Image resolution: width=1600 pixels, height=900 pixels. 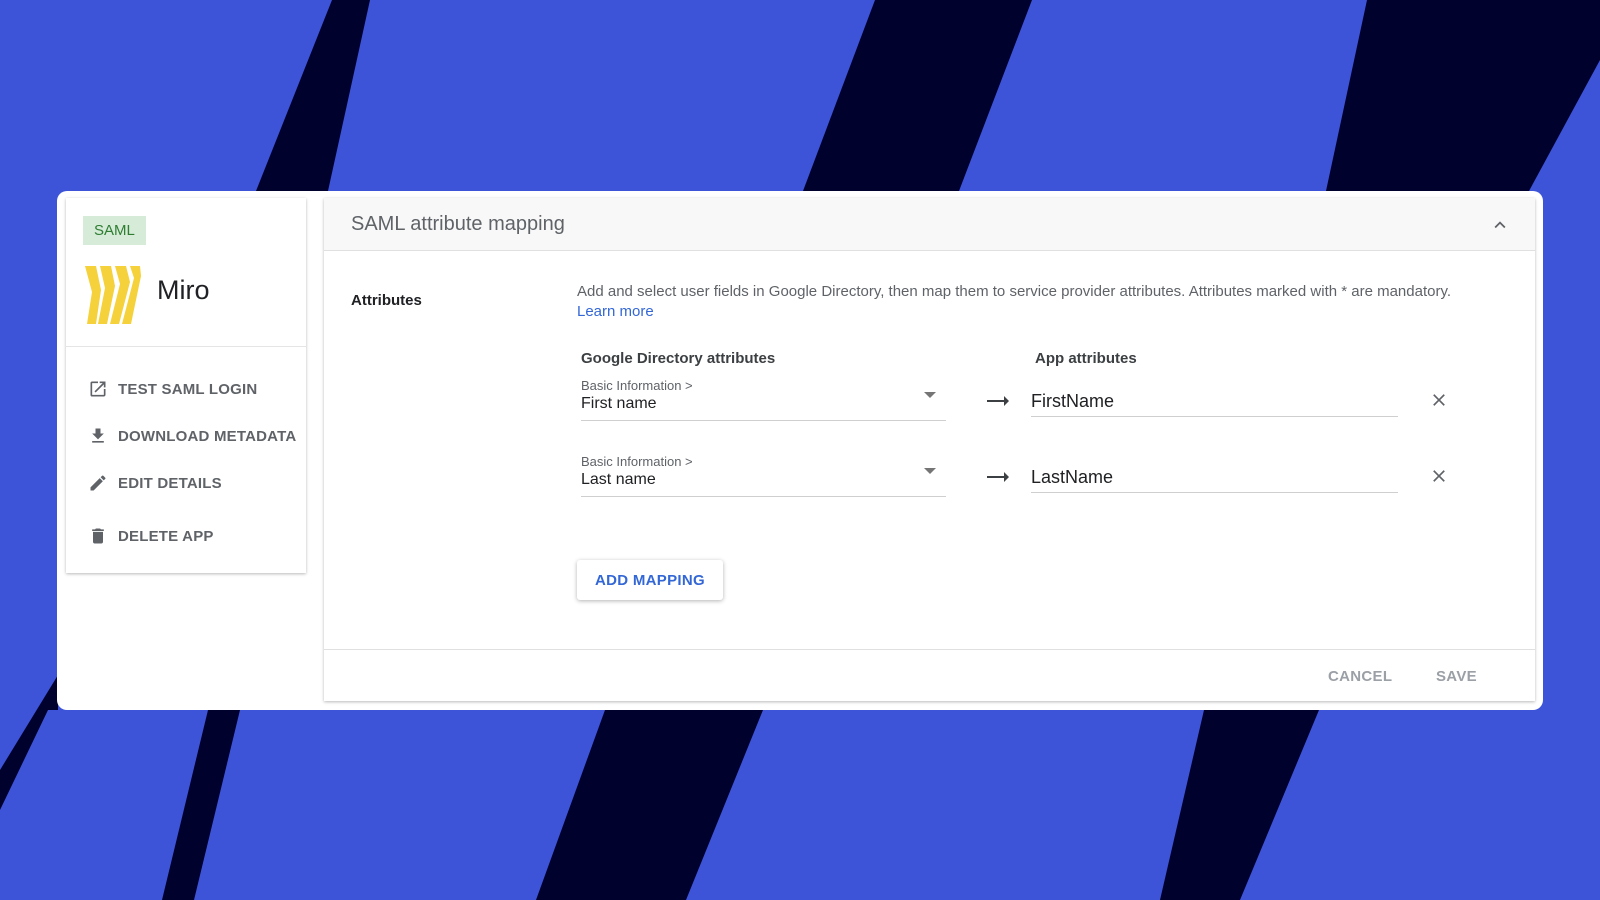 I want to click on panel-title: SAML attribute mapping, so click(x=458, y=224).